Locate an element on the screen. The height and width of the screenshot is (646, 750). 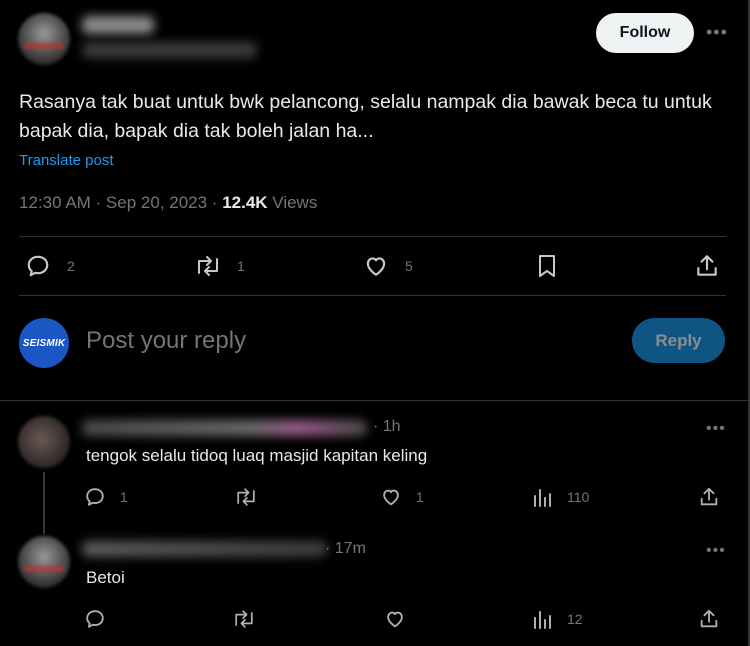
view-count: 110 is located at coordinates (578, 497).